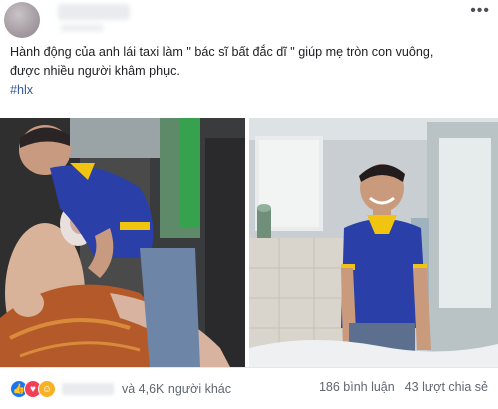 The width and height of the screenshot is (498, 409). Describe the element at coordinates (249, 19) in the screenshot. I see `post-header: •••` at that location.